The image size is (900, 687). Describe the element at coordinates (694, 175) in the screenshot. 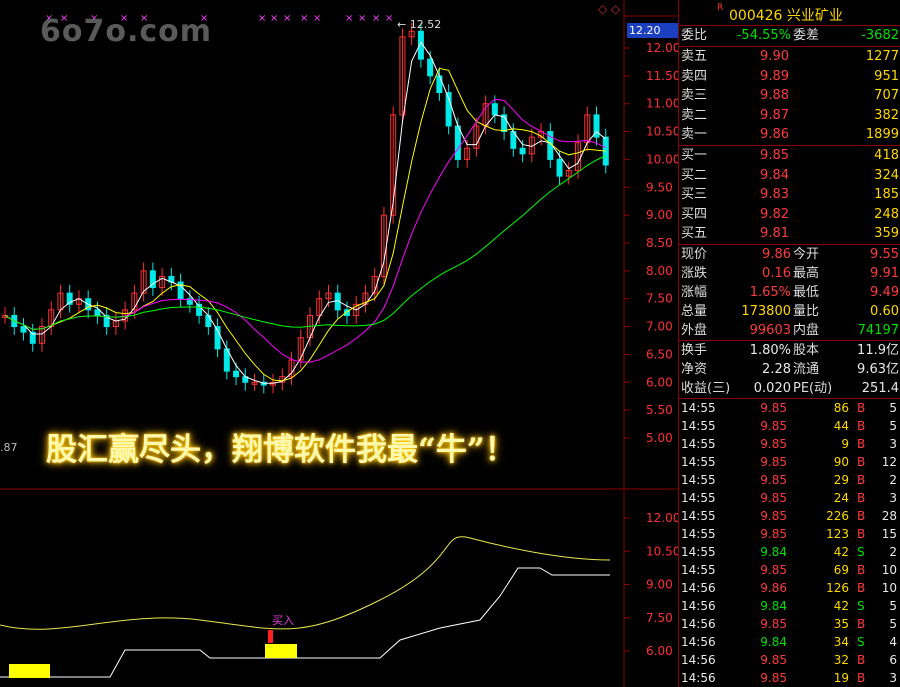

I see `level-label: 买二` at that location.